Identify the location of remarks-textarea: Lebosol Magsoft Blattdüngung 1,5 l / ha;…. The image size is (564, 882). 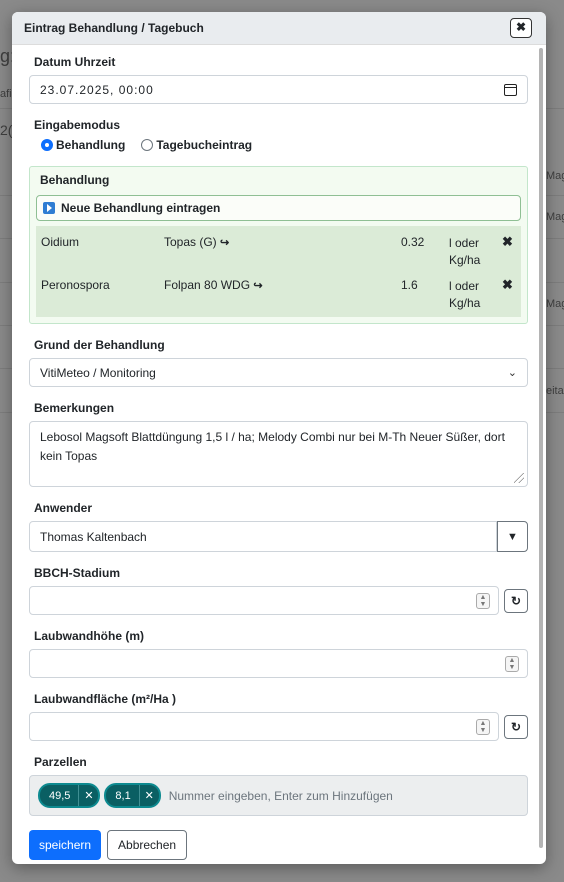
(278, 454).